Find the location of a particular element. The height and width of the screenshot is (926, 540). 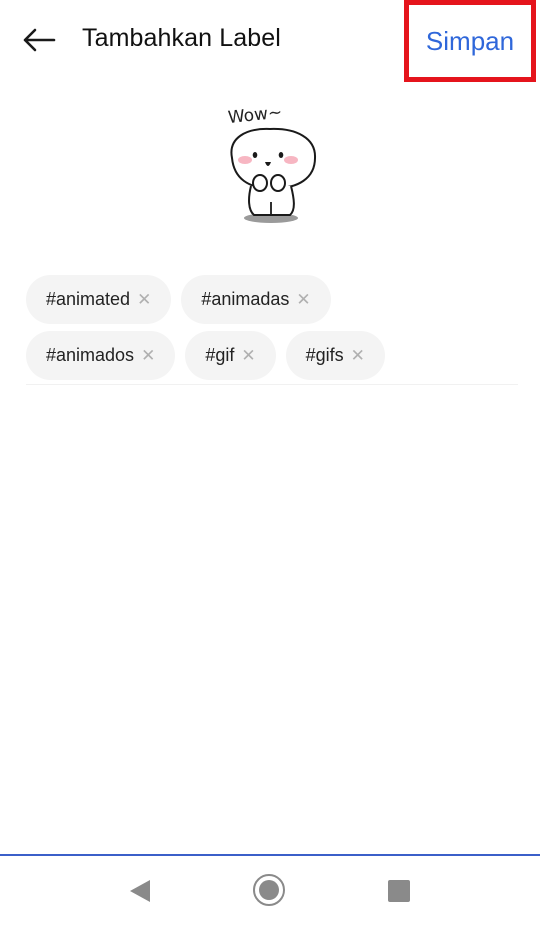

tag-chip: #animated ✕ is located at coordinates (99, 299).